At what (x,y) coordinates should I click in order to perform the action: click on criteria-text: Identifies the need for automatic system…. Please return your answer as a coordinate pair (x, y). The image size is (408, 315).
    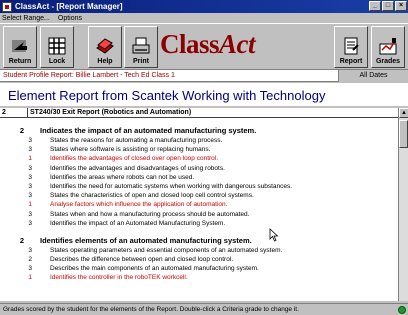
    Looking at the image, I should click on (171, 186).